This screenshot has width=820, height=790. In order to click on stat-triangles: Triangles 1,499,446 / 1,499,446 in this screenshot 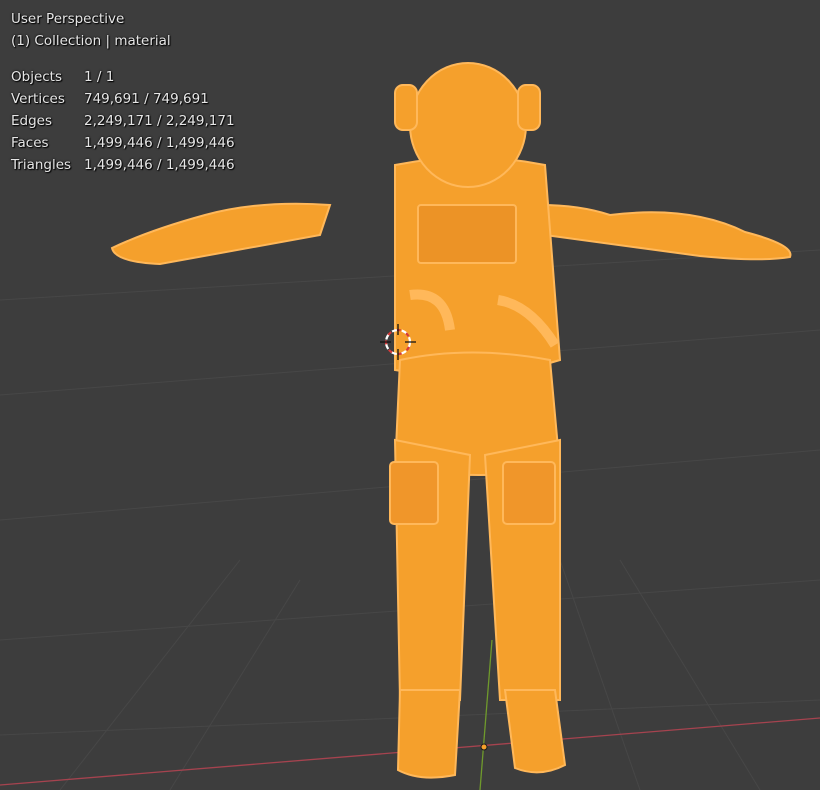, I will do `click(123, 165)`.